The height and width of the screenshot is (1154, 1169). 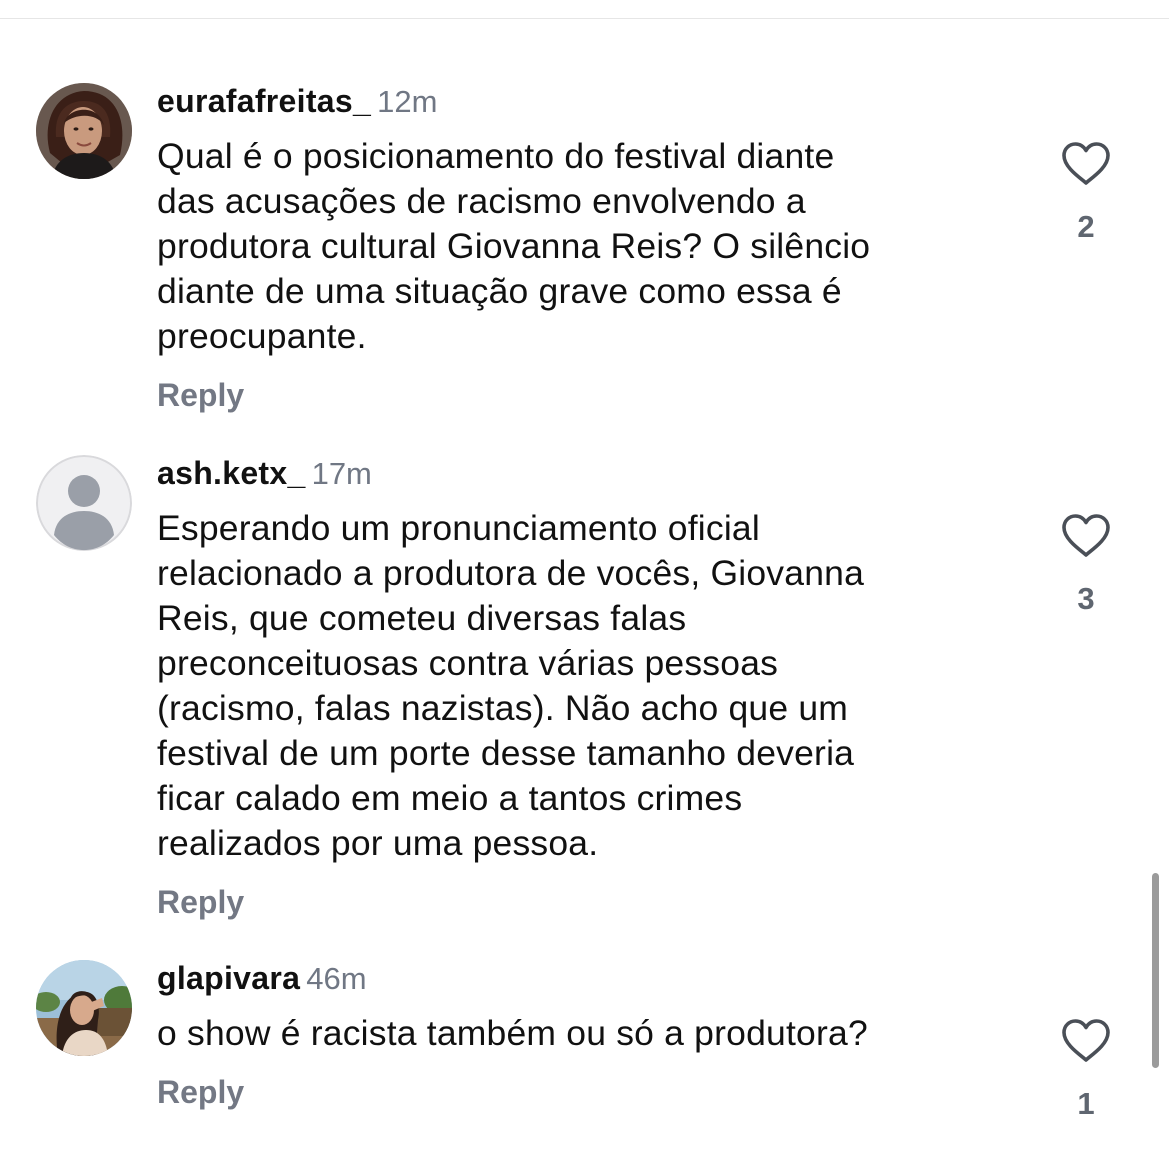 What do you see at coordinates (1086, 226) in the screenshot?
I see `like-count: 2` at bounding box center [1086, 226].